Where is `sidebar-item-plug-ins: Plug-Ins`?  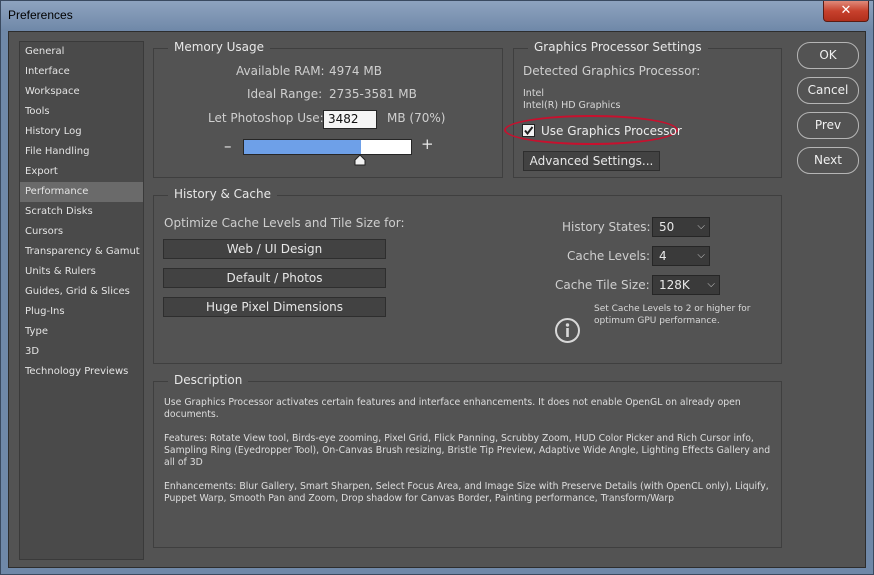 sidebar-item-plug-ins: Plug-Ins is located at coordinates (81, 312).